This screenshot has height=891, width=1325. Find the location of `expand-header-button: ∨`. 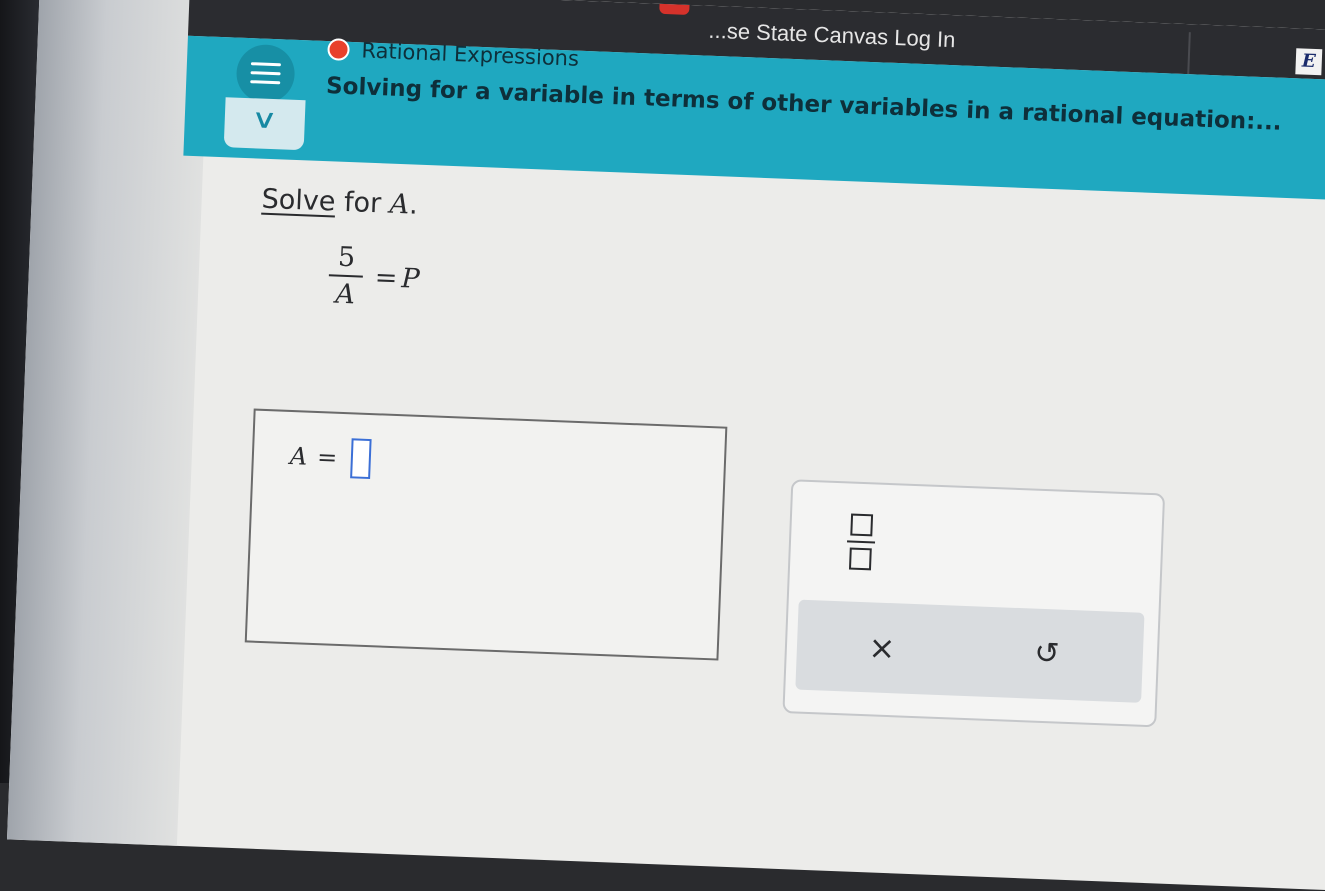

expand-header-button: ∨ is located at coordinates (264, 124).